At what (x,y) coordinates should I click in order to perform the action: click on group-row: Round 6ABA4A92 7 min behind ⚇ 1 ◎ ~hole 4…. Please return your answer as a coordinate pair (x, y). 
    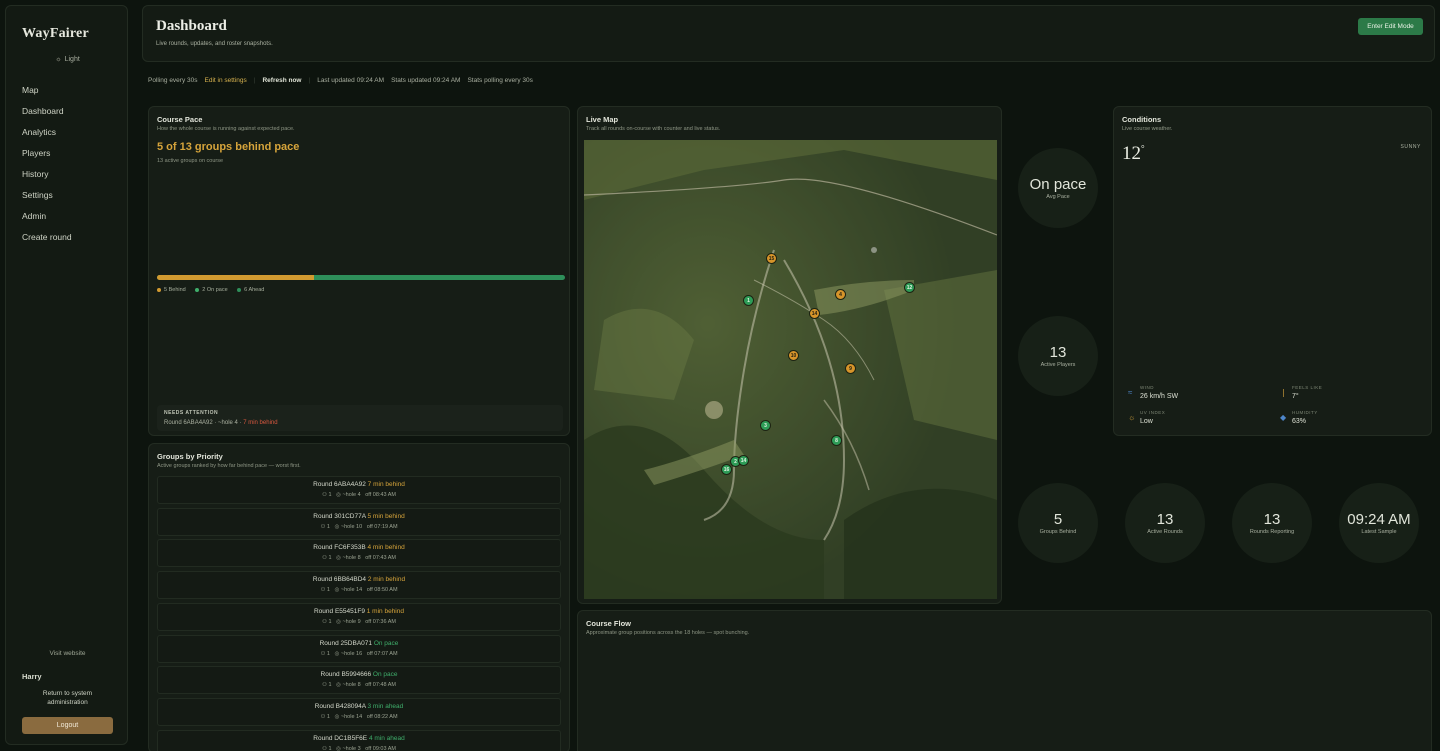
    Looking at the image, I should click on (359, 490).